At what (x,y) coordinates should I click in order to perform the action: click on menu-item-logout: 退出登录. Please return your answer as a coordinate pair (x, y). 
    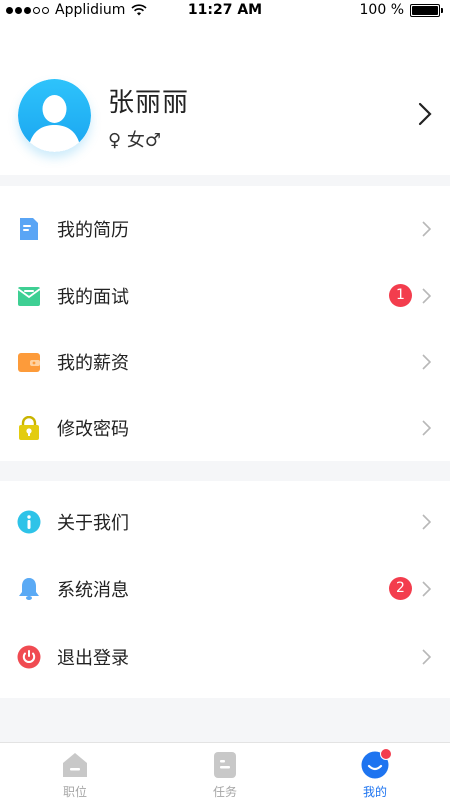
    Looking at the image, I should click on (225, 656).